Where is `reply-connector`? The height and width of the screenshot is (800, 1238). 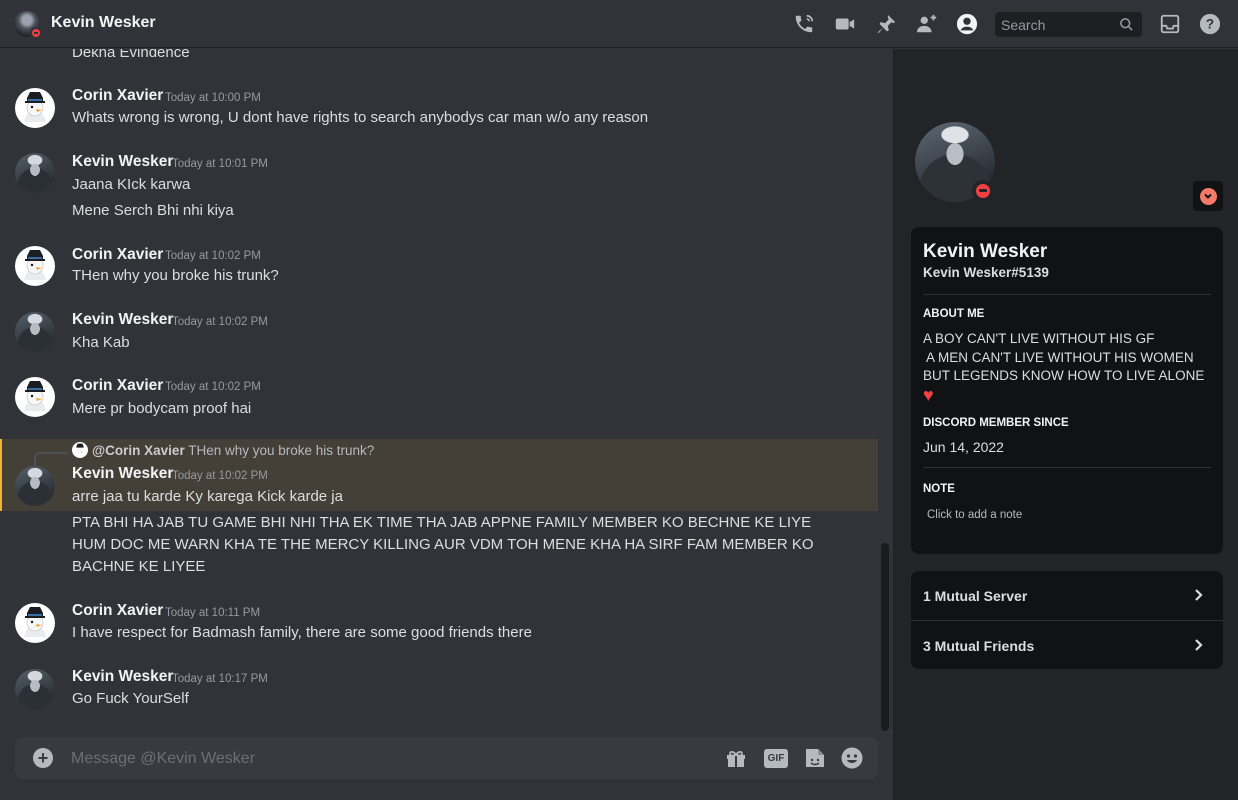
reply-connector is located at coordinates (51, 459).